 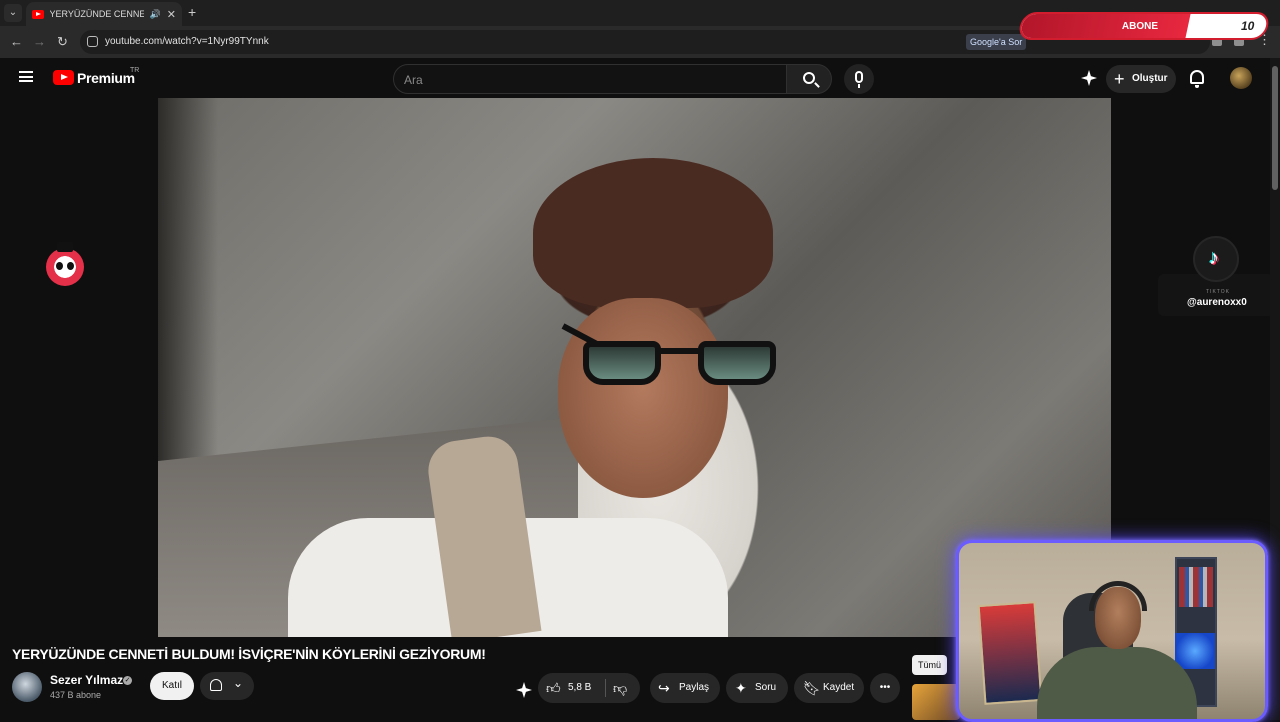 I want to click on headset, so click(x=1118, y=596).